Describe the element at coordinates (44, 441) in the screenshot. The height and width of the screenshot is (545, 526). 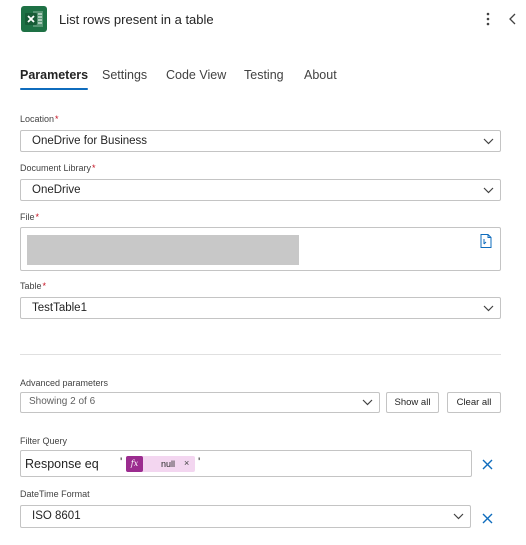
I see `filter-query-label: Filter Query` at that location.